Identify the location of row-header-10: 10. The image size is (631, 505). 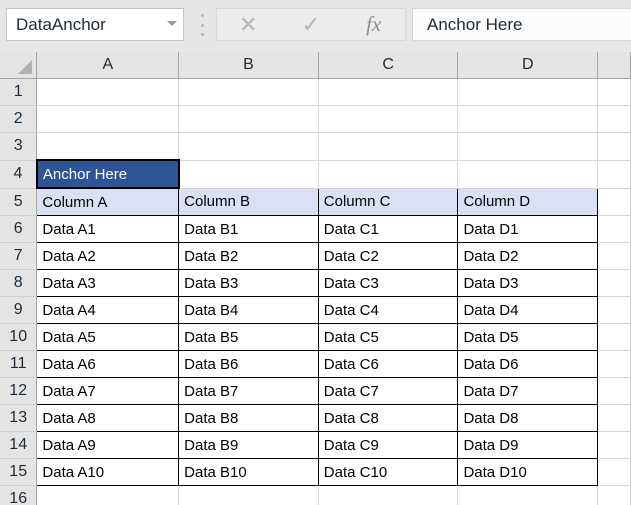
(19, 337).